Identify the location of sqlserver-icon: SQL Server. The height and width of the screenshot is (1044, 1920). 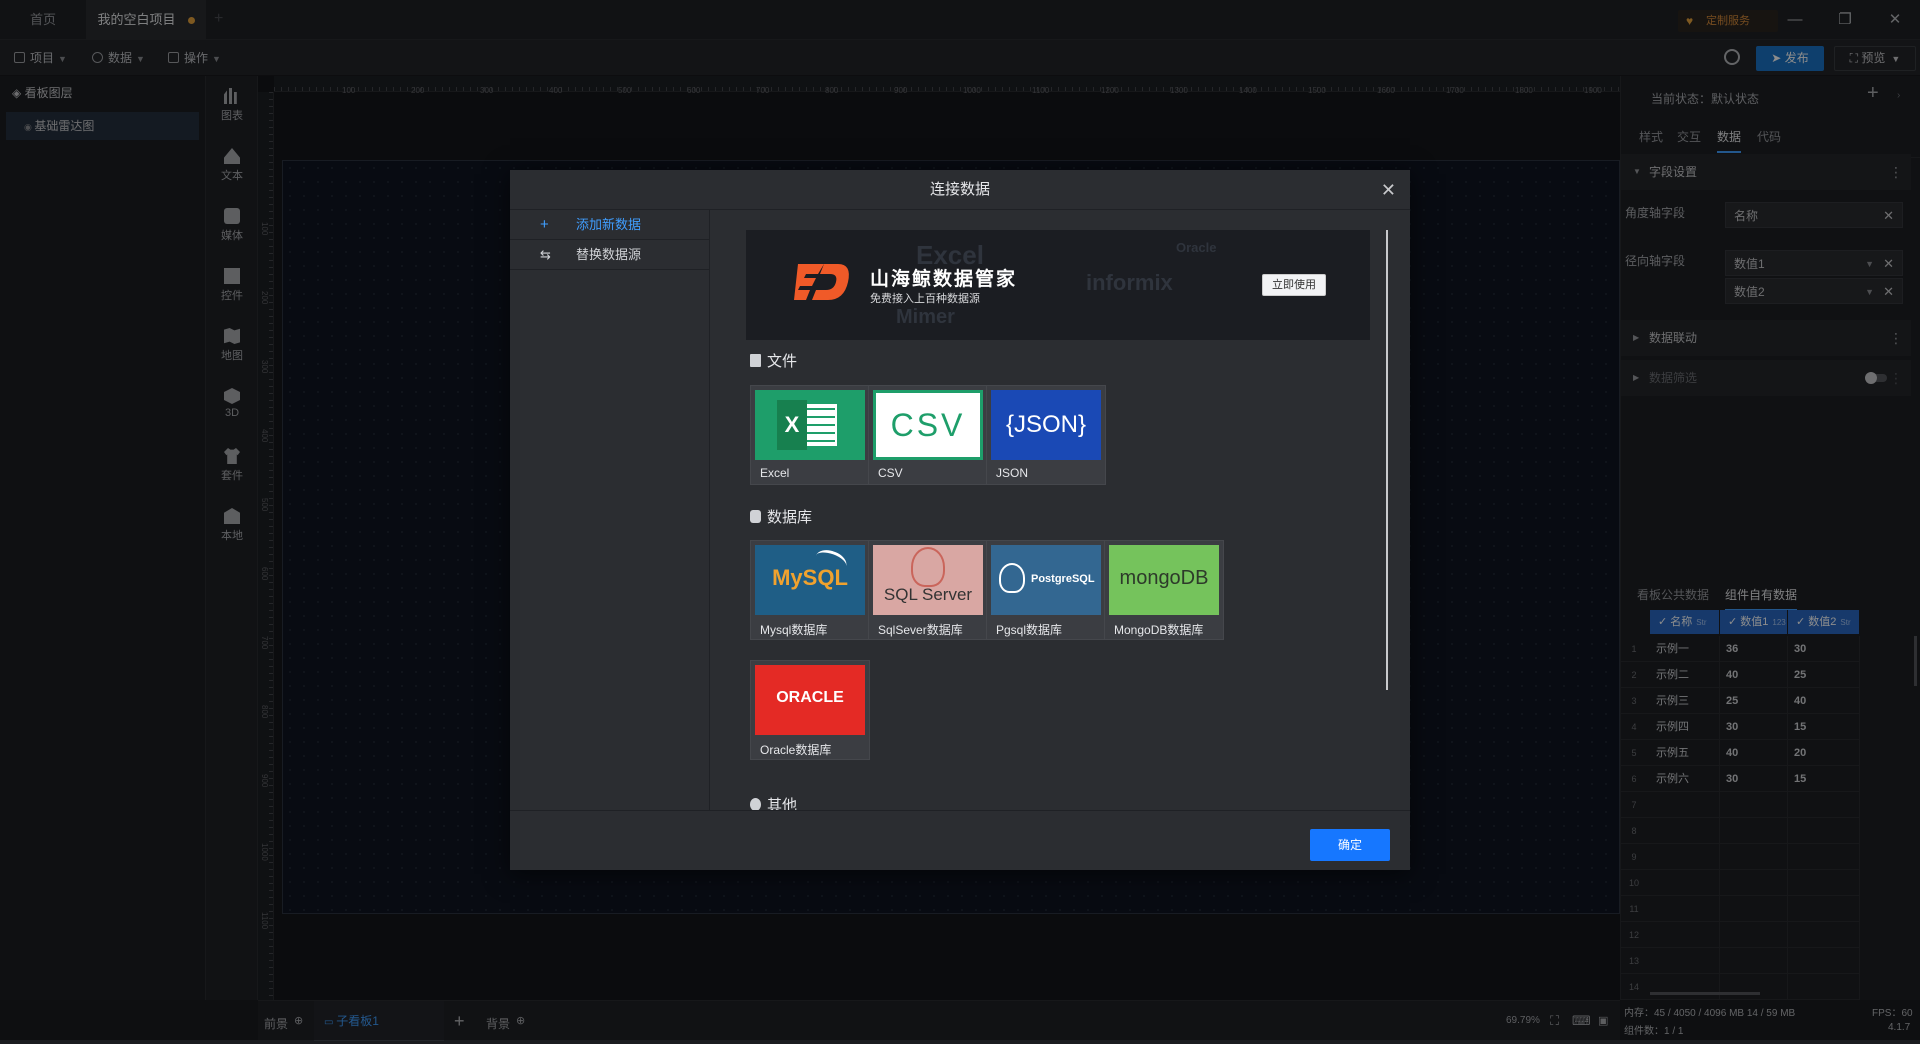
(928, 580).